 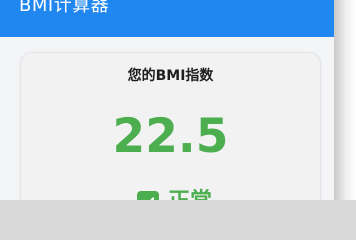 What do you see at coordinates (148, 195) in the screenshot?
I see `check-icon` at bounding box center [148, 195].